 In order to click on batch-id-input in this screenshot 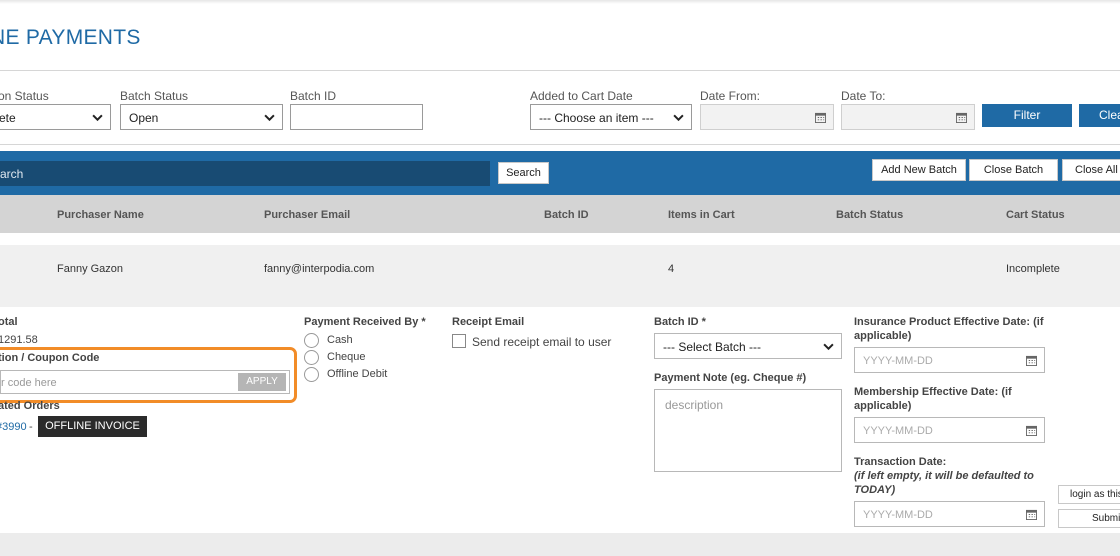, I will do `click(356, 117)`.